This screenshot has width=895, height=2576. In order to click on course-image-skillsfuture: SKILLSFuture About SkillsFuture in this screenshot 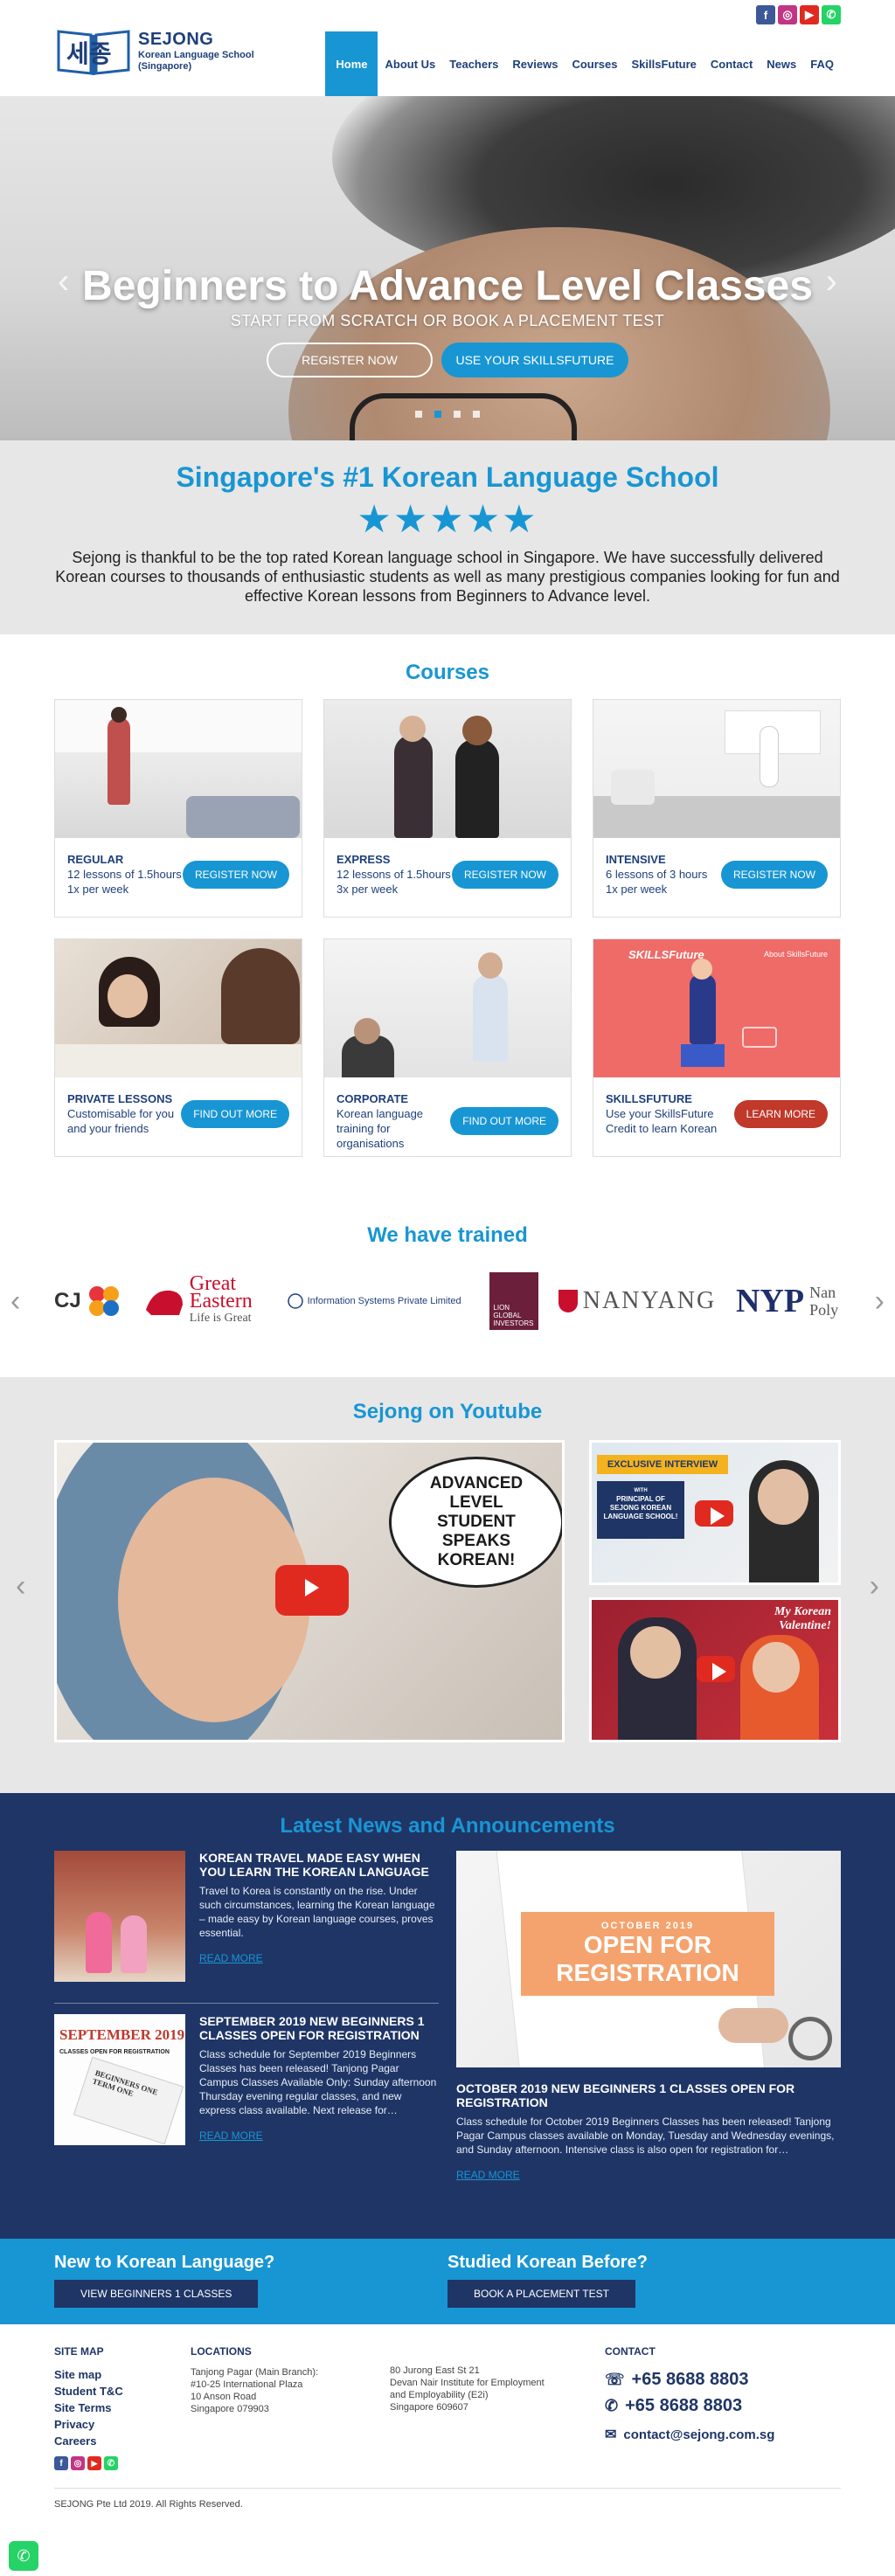, I will do `click(716, 1008)`.